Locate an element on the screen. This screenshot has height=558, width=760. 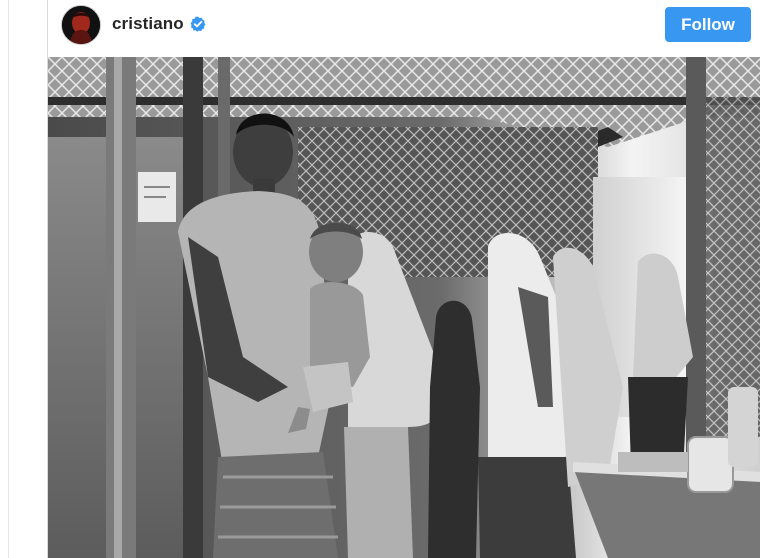
avatar-image is located at coordinates (81, 25).